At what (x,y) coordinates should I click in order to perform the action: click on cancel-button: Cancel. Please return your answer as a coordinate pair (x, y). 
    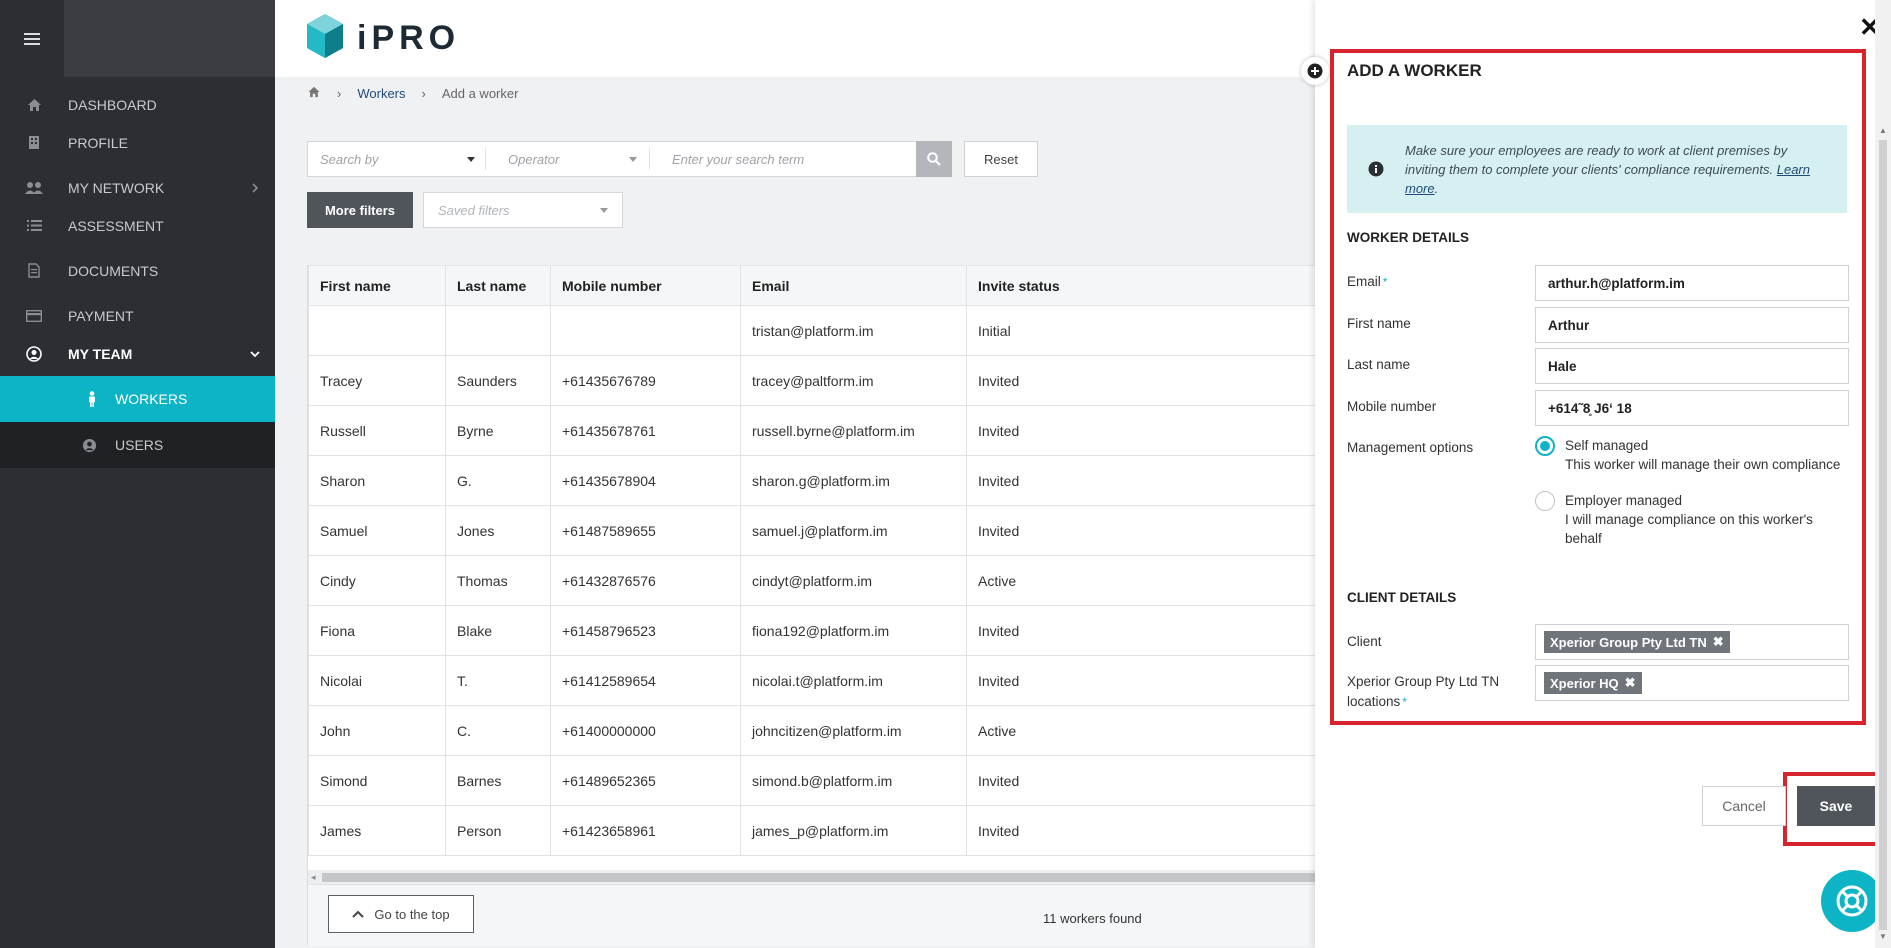
    Looking at the image, I should click on (1744, 806).